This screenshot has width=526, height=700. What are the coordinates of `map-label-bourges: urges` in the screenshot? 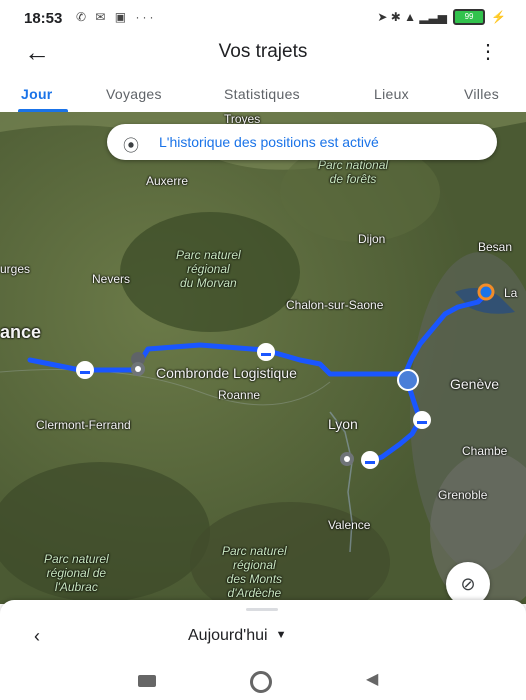 It's located at (15, 269).